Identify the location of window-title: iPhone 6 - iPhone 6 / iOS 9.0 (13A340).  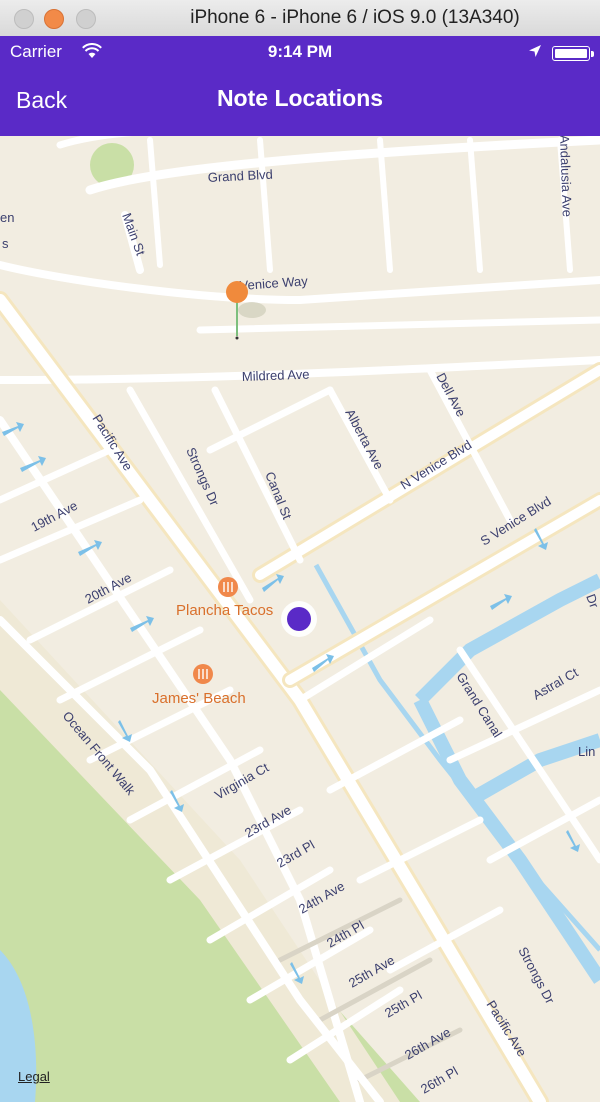
(355, 17).